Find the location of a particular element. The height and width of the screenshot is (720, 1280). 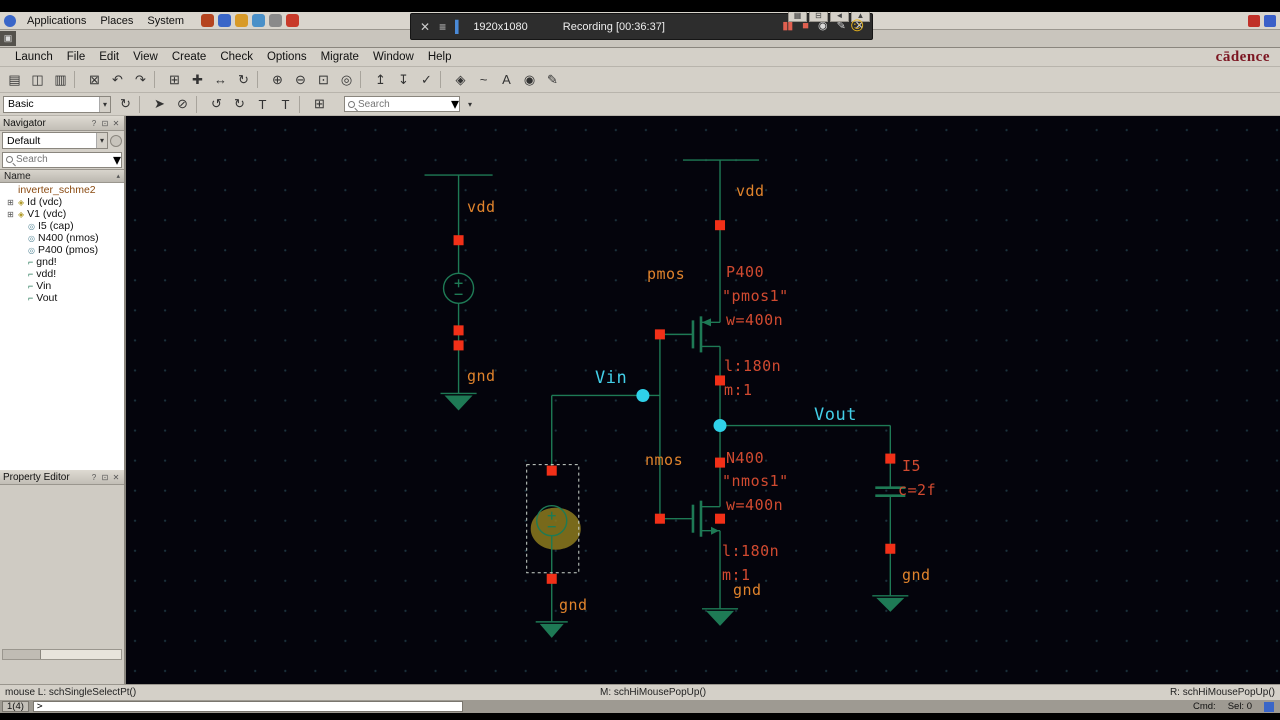

gnome-launcher-icon is located at coordinates (208, 20).